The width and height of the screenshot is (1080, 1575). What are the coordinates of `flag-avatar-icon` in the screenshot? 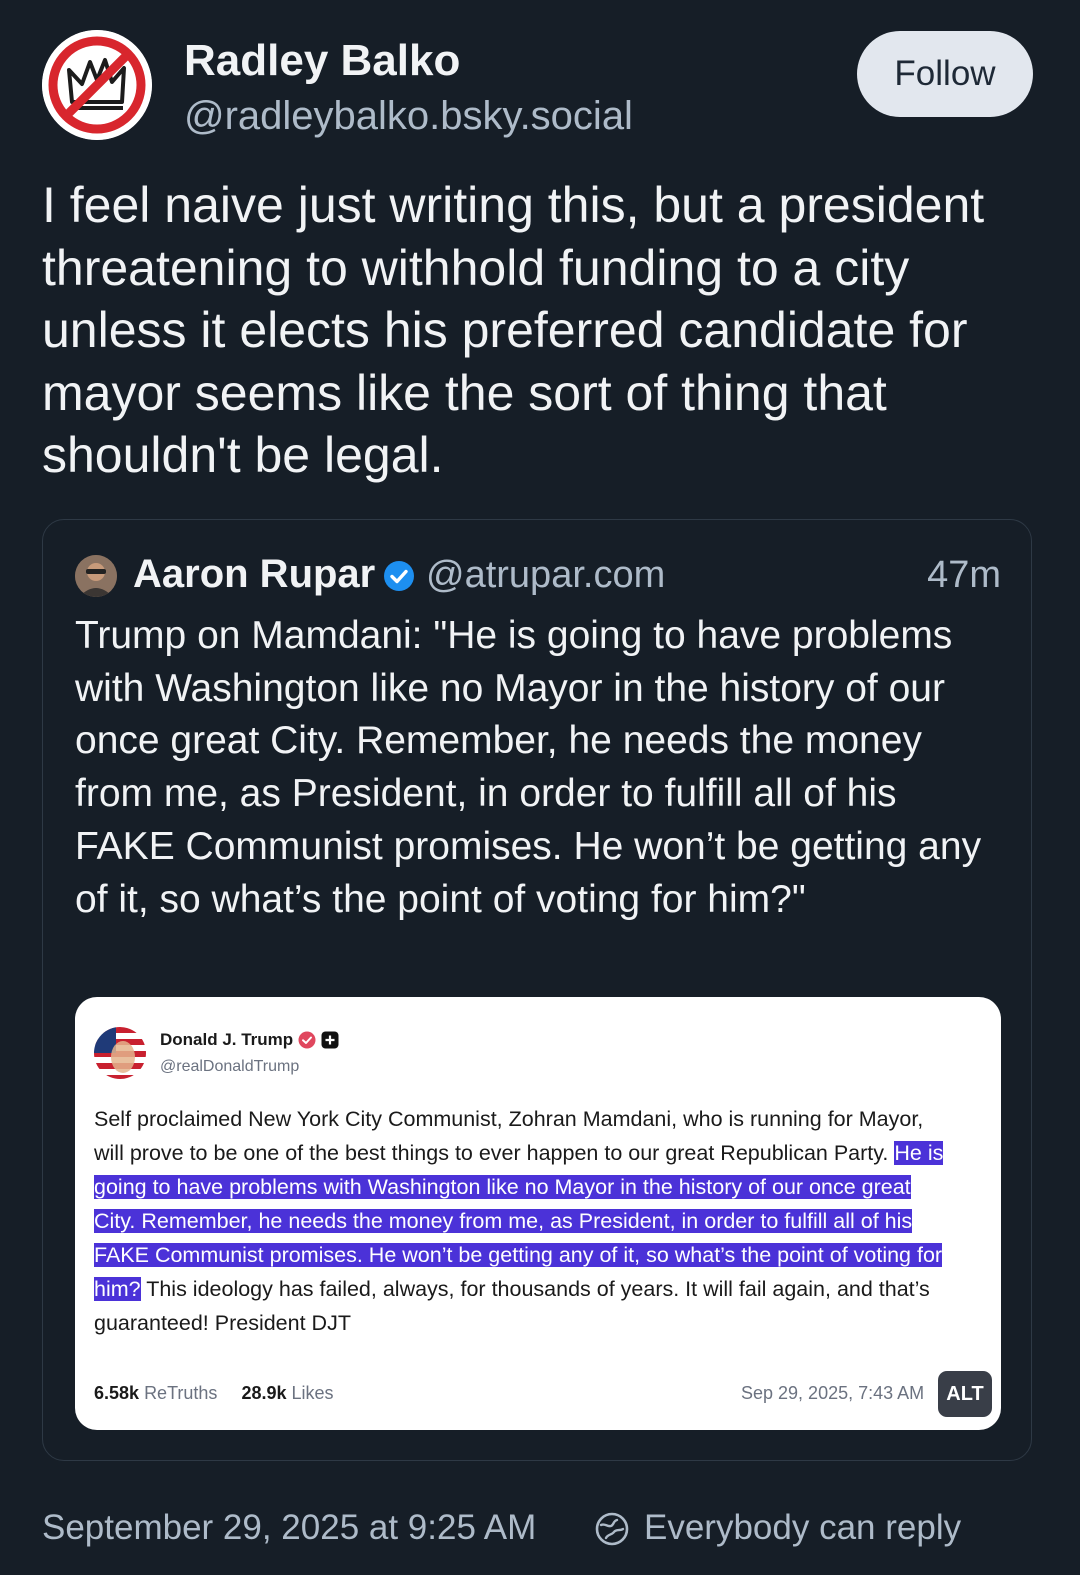 It's located at (120, 1053).